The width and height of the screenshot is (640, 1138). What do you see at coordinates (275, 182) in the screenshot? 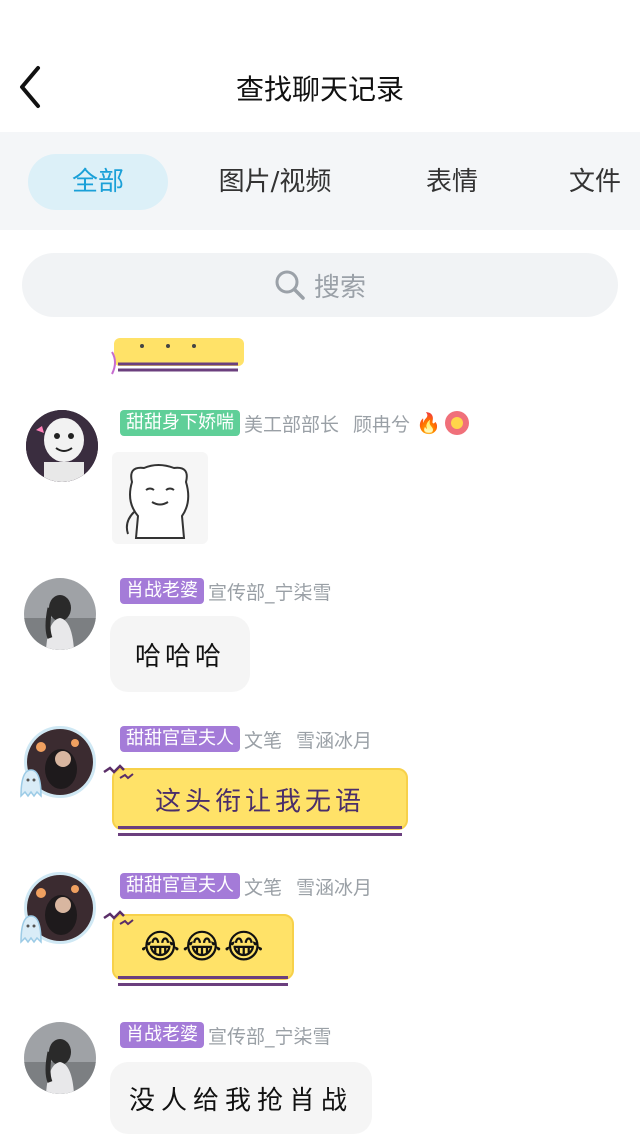
I see `tab-images-videos: 图片/视频` at bounding box center [275, 182].